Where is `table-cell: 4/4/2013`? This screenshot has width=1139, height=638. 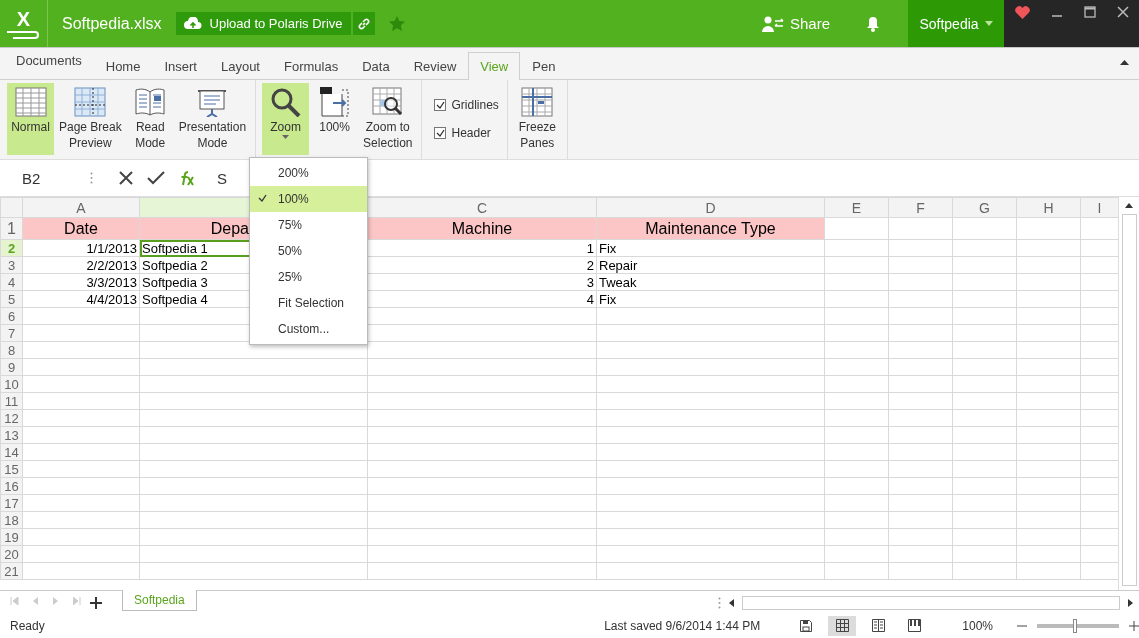
table-cell: 4/4/2013 is located at coordinates (81, 299).